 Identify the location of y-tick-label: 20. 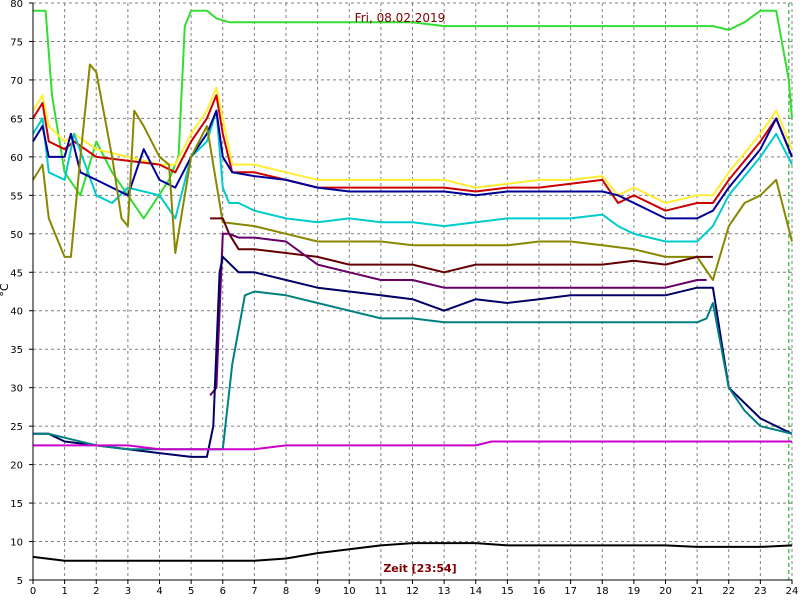
(16, 466).